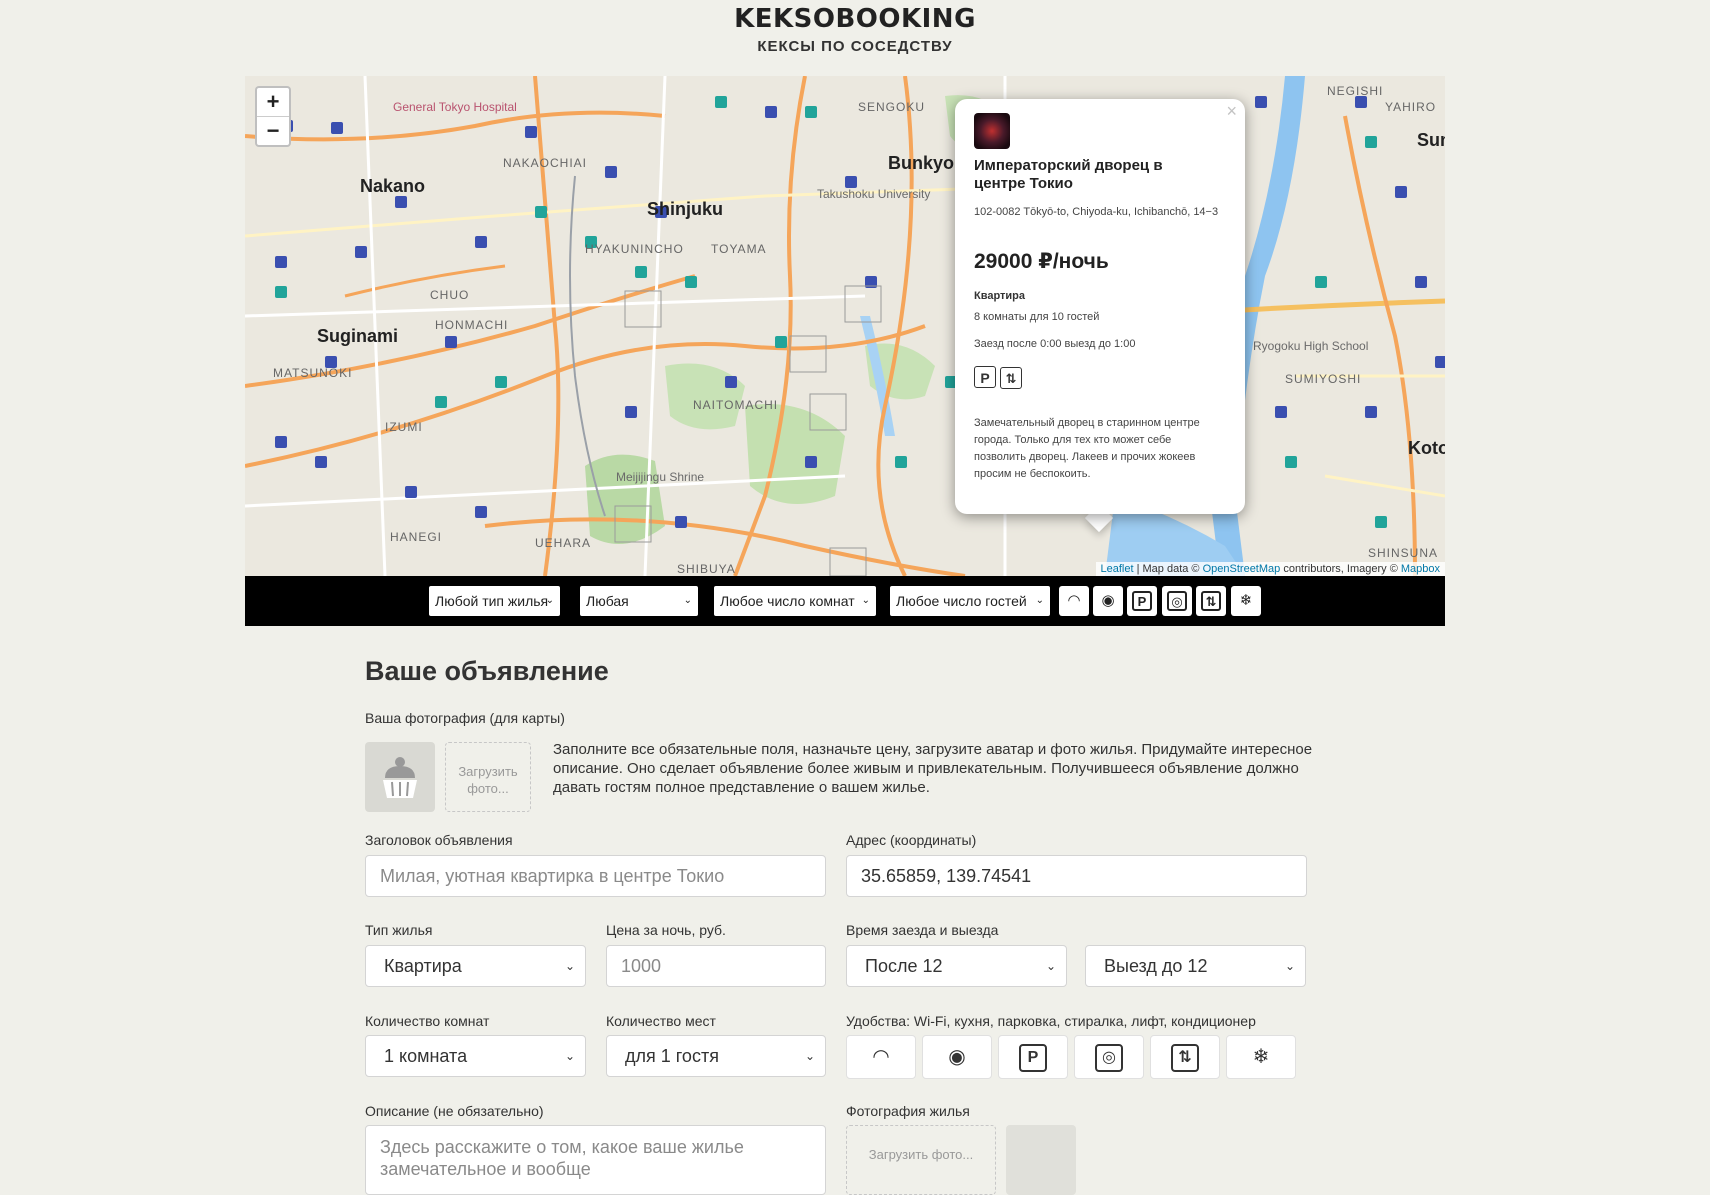  I want to click on map-label-negishi: NEGISHI, so click(1355, 91).